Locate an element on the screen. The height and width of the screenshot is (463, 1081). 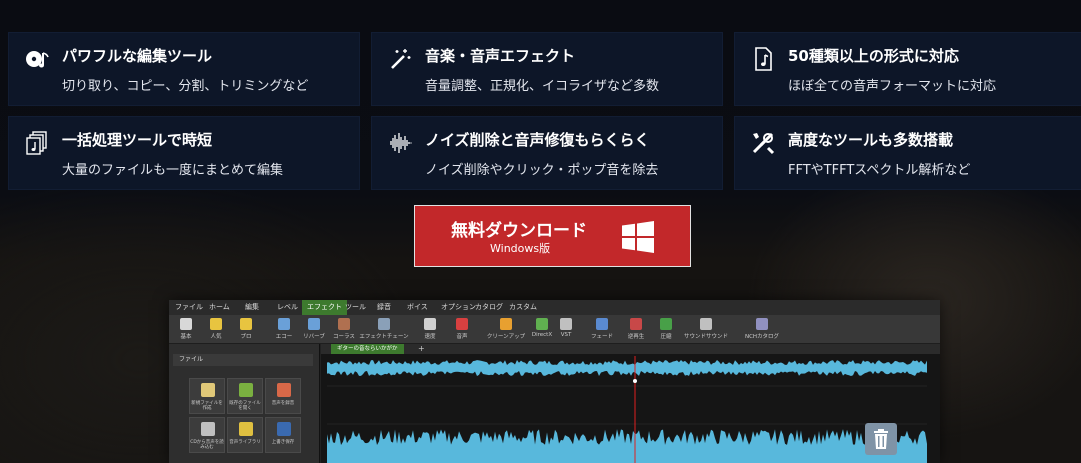
download-button-label: 無料ダウンロード is located at coordinates (519, 231).